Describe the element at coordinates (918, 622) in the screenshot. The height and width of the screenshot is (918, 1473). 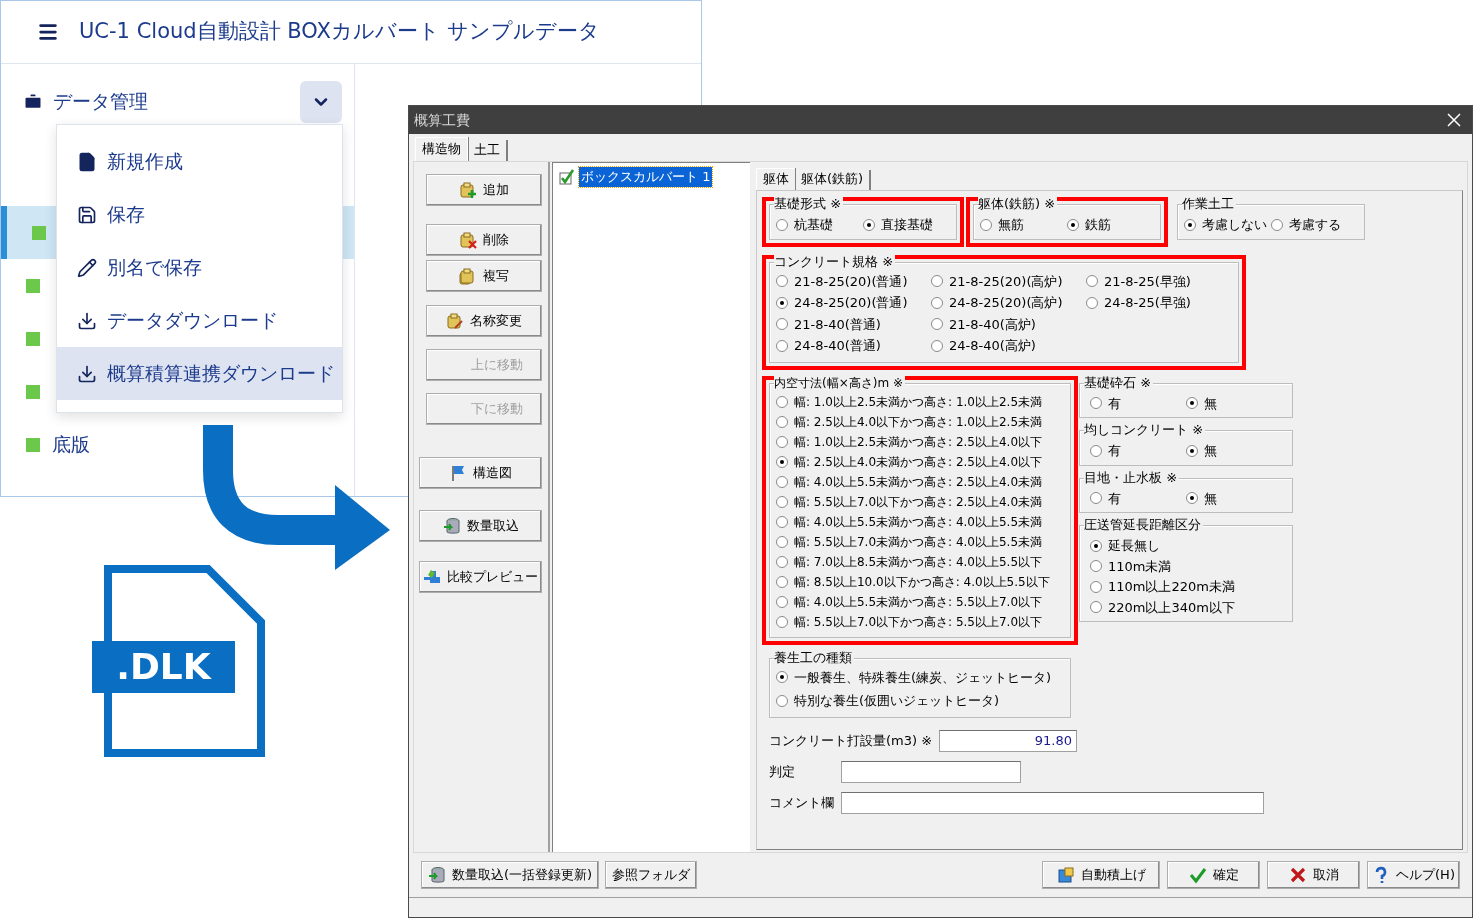
I see `radio-label: 幅: 5.5以上7.0以下かつ高さ: 5.5以上7.0以下` at that location.